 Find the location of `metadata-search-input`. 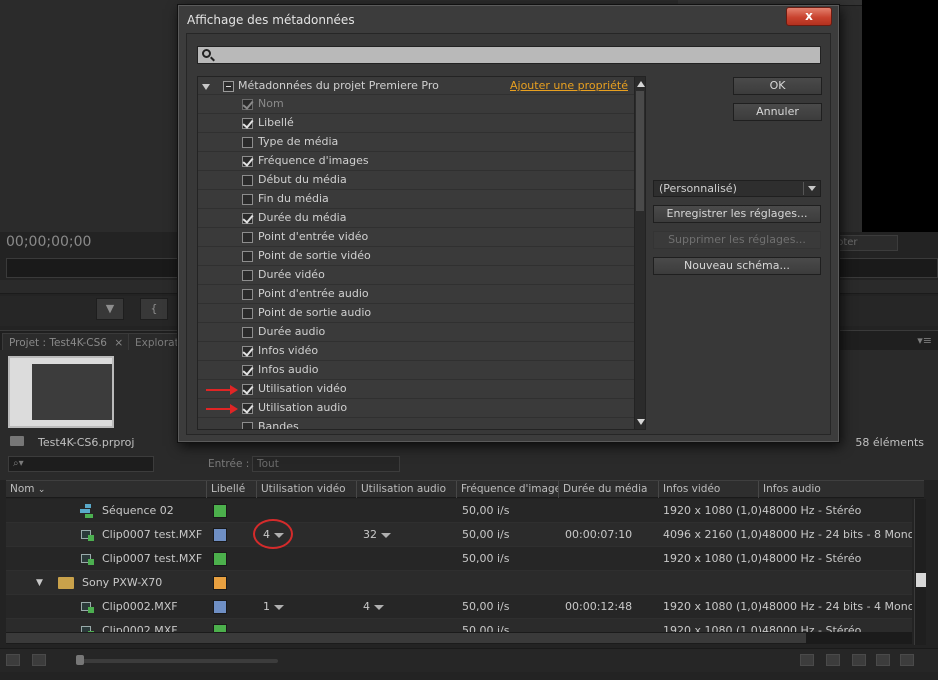

metadata-search-input is located at coordinates (509, 55).